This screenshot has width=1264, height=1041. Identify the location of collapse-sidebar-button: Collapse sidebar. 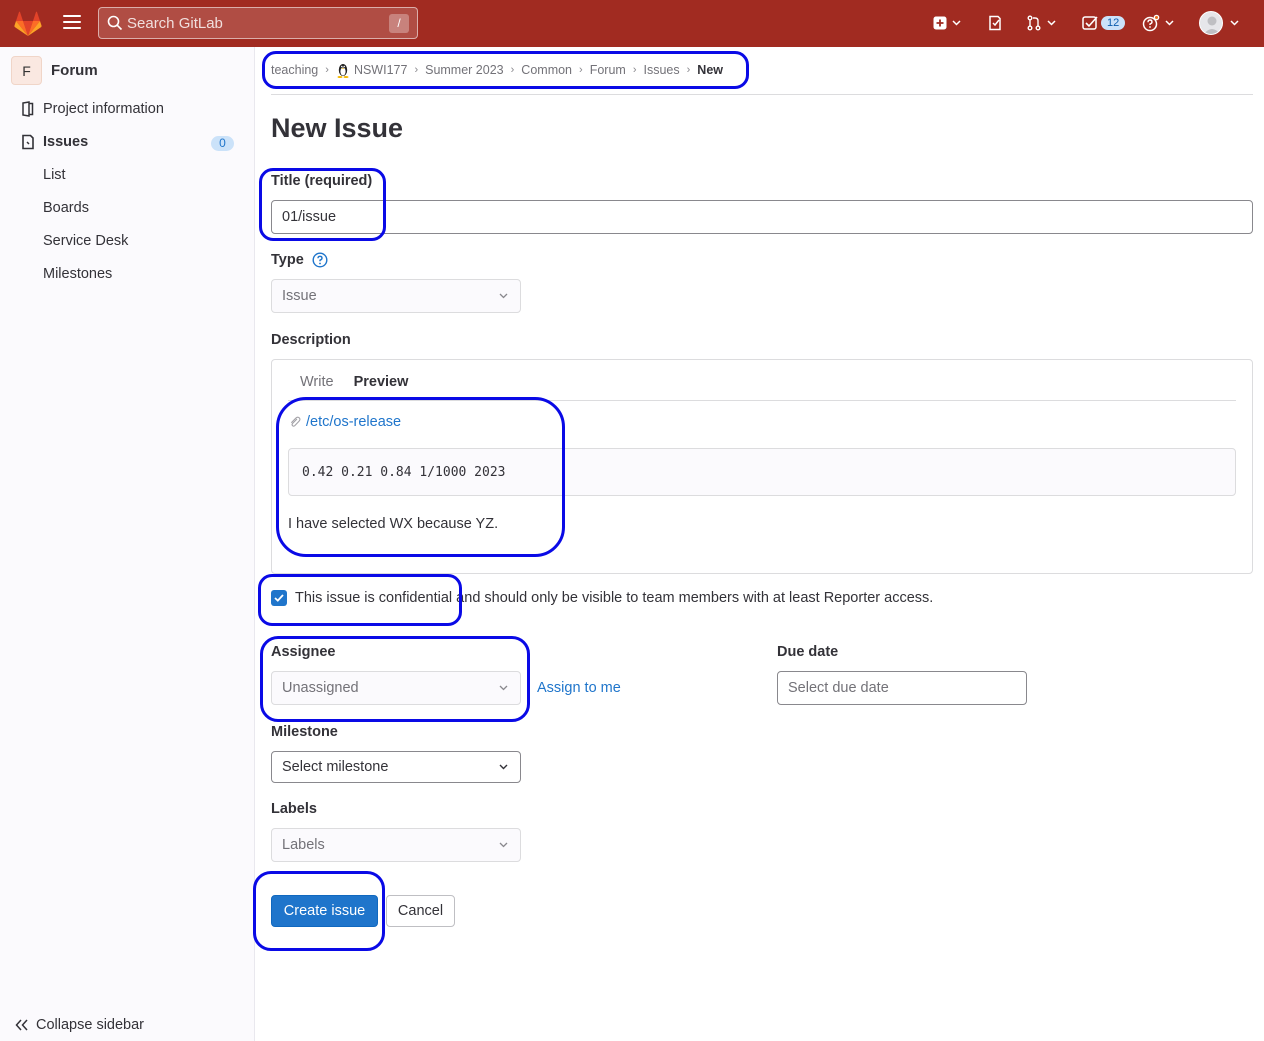
(79, 1025).